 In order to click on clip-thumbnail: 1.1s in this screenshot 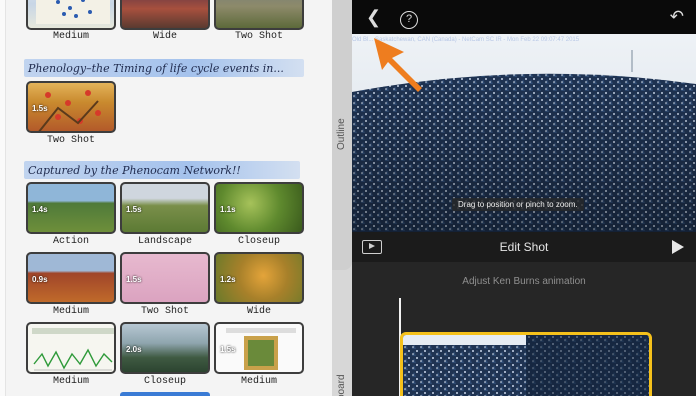, I will do `click(259, 208)`.